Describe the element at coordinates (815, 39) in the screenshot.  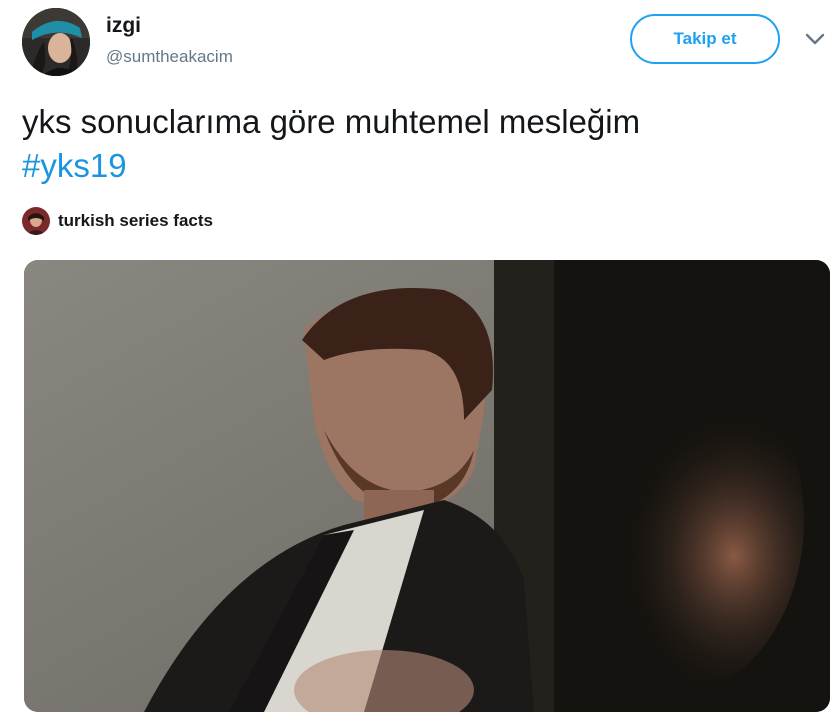
I see `chevron-down-icon` at that location.